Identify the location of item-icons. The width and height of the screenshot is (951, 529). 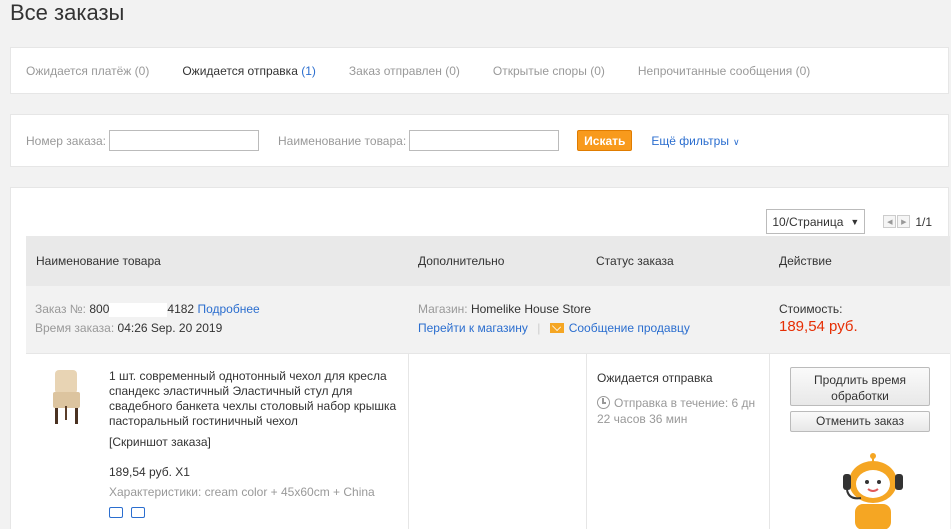
(127, 512).